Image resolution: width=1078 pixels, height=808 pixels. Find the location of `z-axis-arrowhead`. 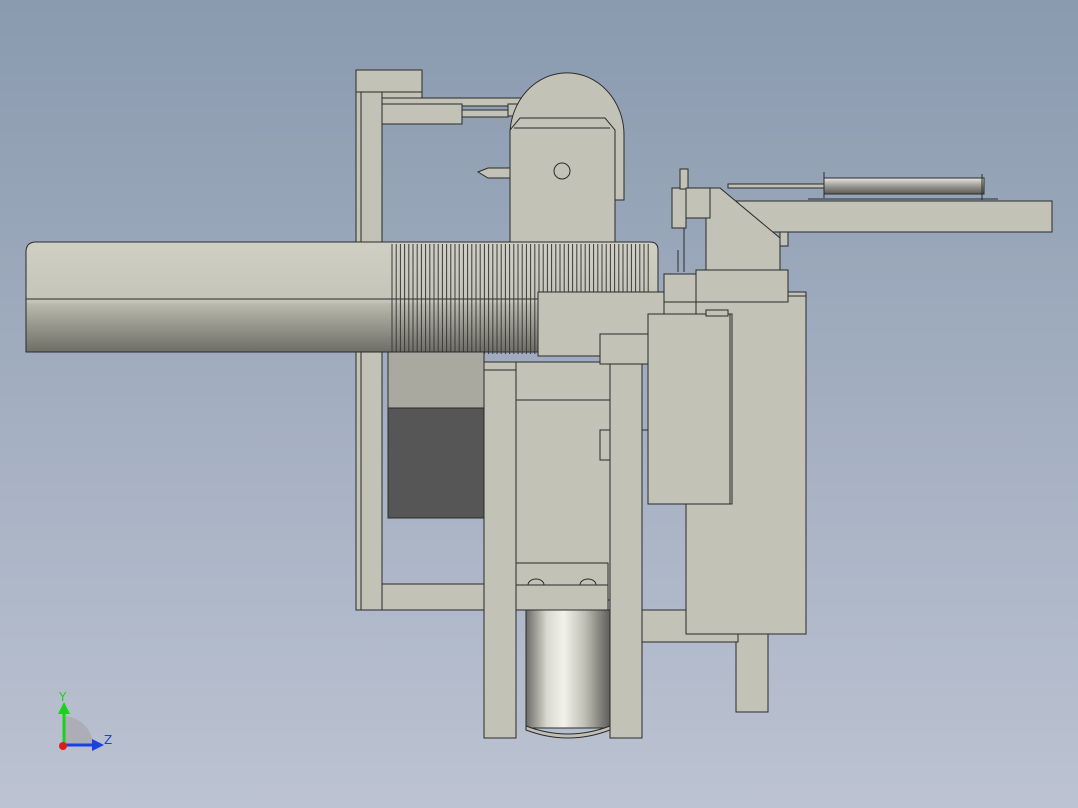

z-axis-arrowhead is located at coordinates (98, 745).